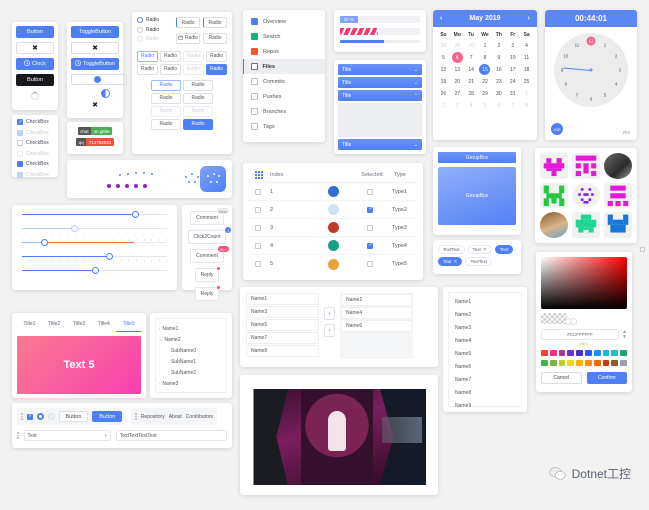  Describe the element at coordinates (54, 325) in the screenshot. I see `tab-title2: Title2` at that location.